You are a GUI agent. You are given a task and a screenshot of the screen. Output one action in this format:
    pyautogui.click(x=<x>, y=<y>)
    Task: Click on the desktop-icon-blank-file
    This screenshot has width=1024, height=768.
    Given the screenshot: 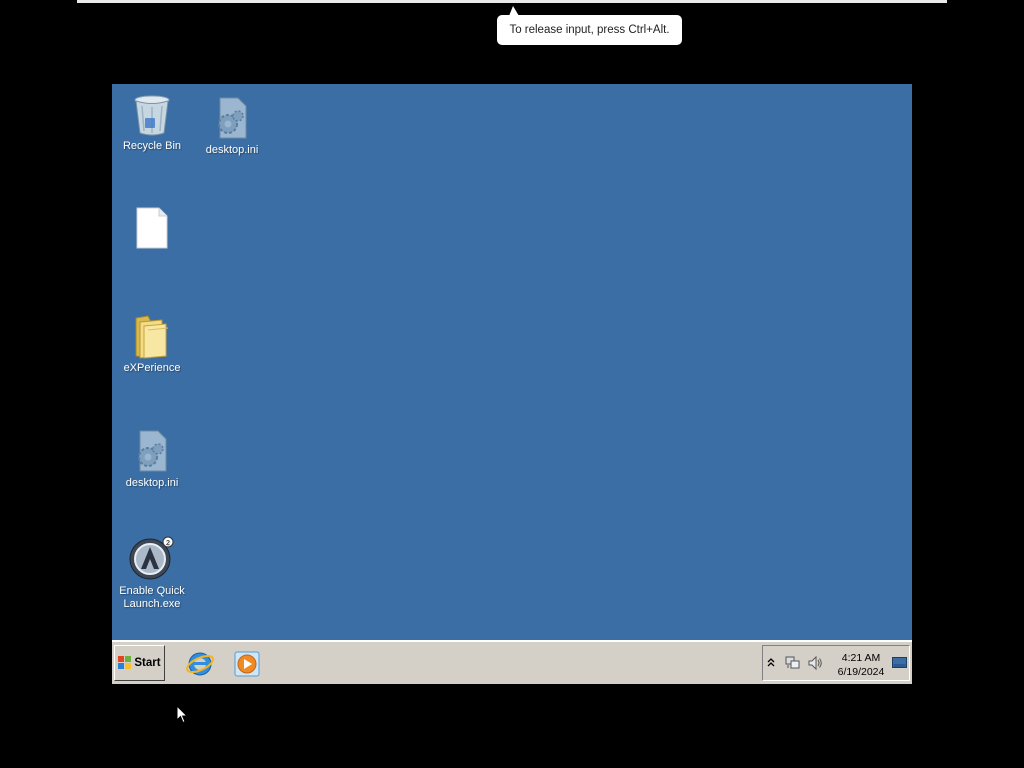 What is the action you would take?
    pyautogui.click(x=152, y=229)
    